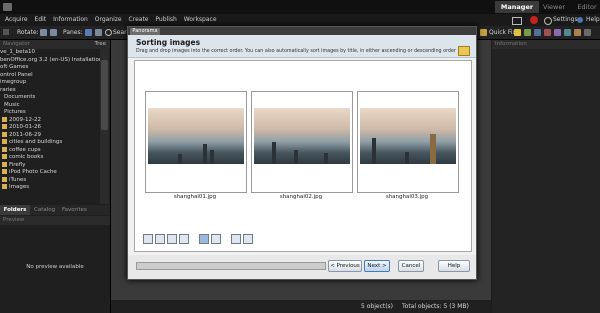  I want to click on settings-gear-icon, so click(548, 21).